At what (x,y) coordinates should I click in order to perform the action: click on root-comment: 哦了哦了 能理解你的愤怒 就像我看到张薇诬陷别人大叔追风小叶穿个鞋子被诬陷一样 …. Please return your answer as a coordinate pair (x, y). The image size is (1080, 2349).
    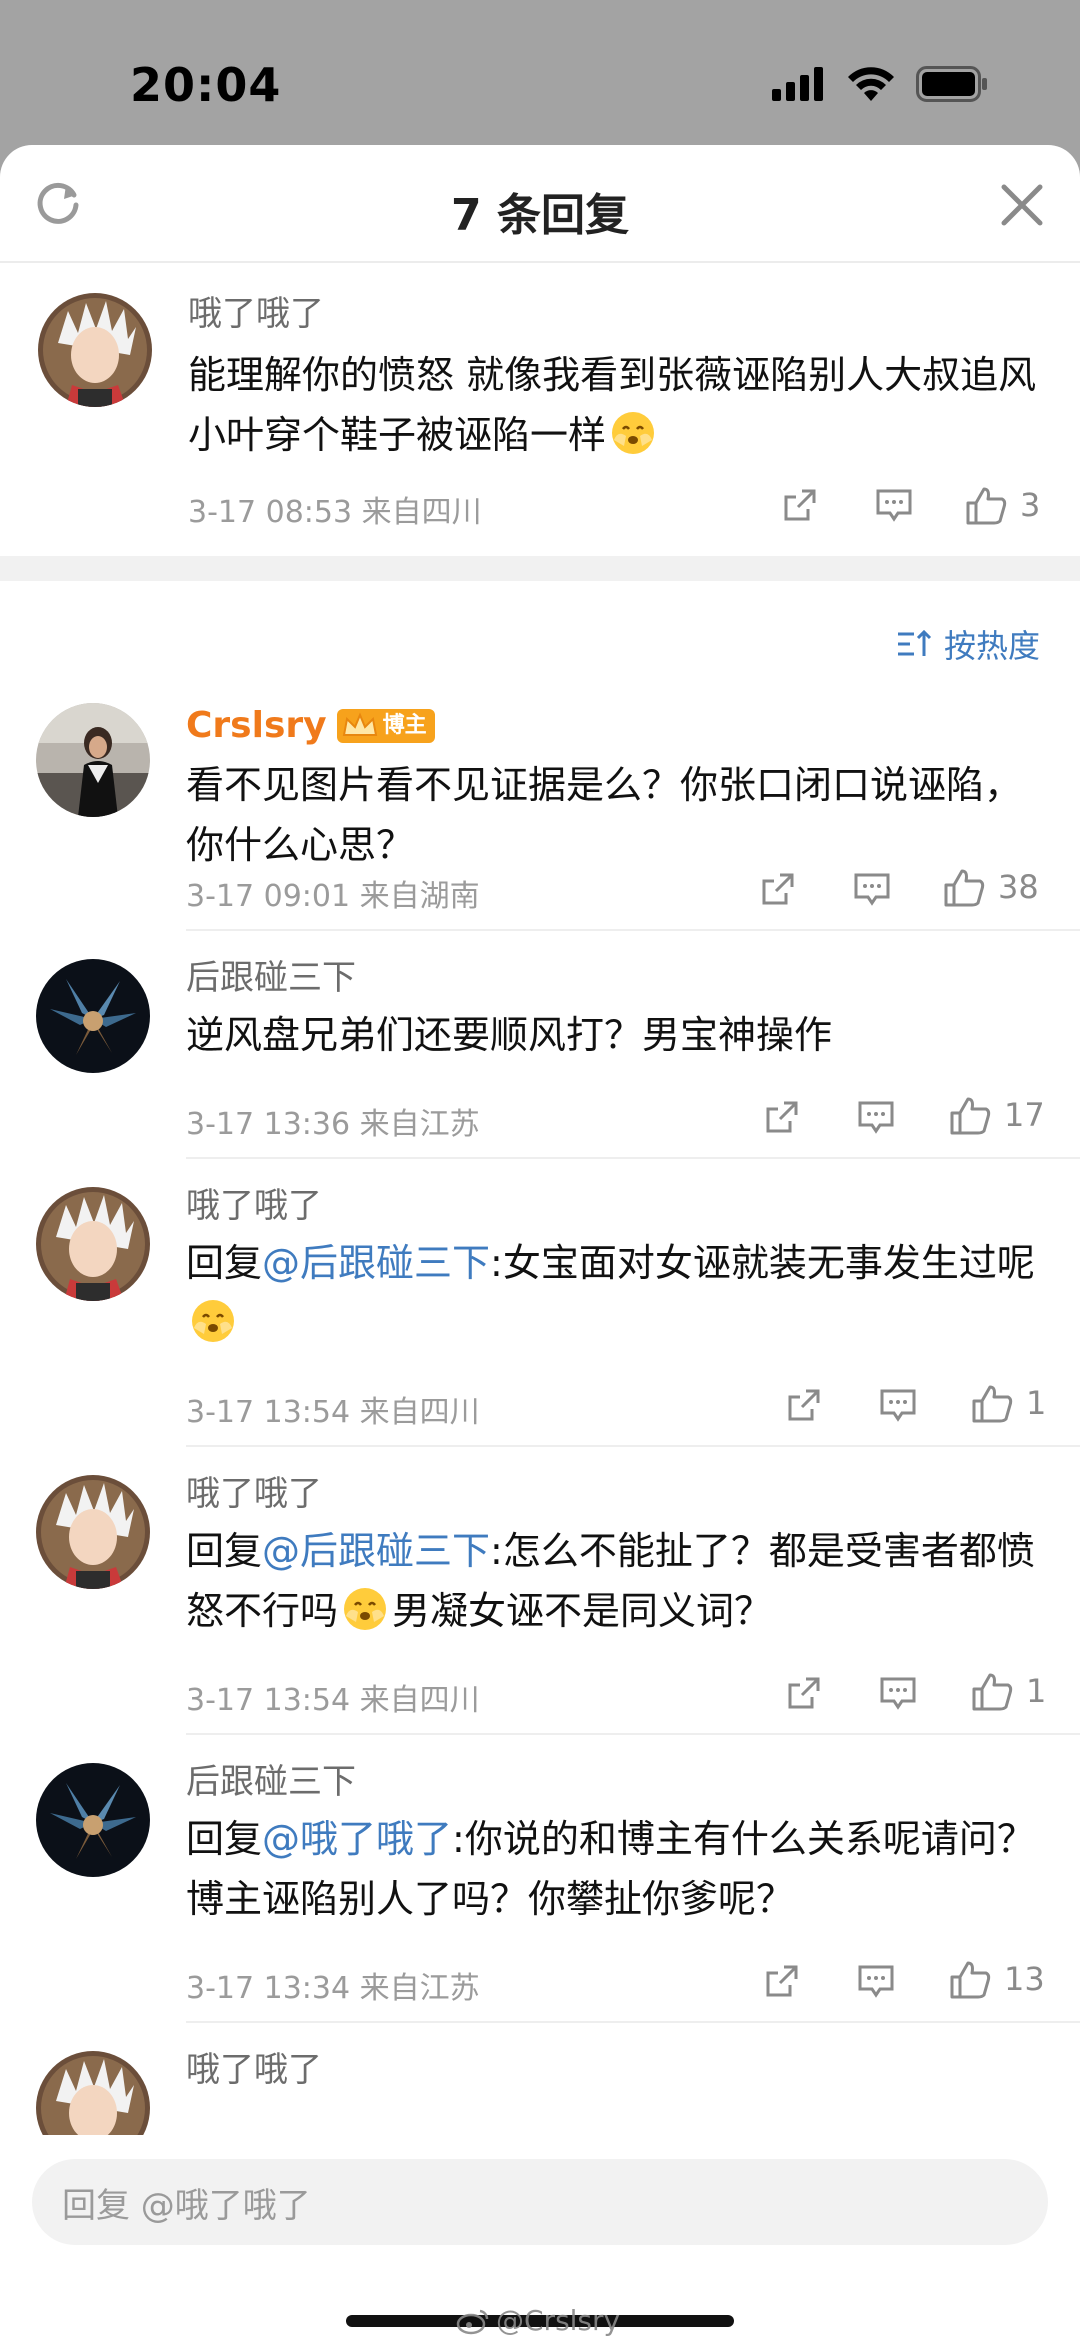
    Looking at the image, I should click on (540, 409).